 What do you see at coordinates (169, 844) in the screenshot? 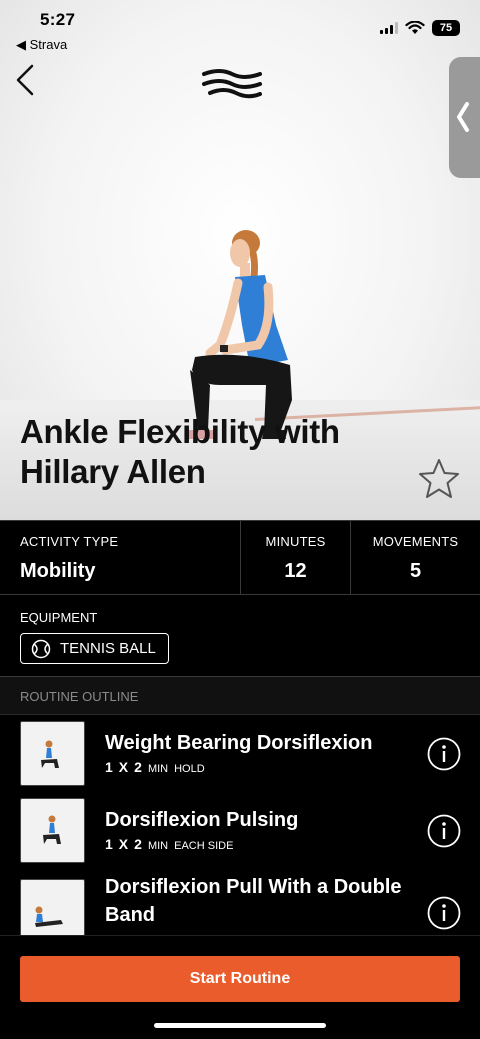
I see `exercise-meta: 1 X 2 MIN EACH SIDE` at bounding box center [169, 844].